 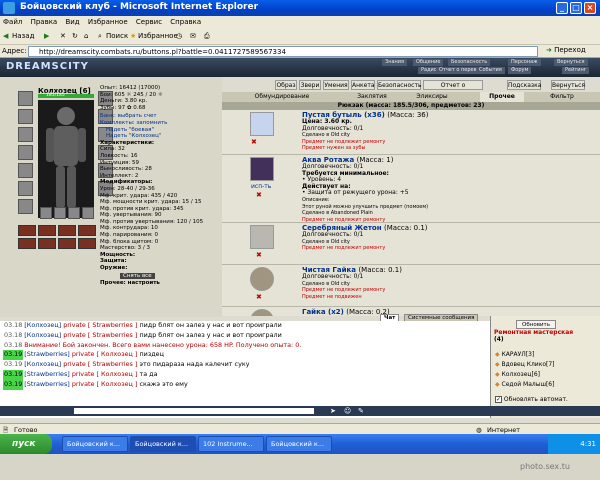 What do you see at coordinates (12, 22) in the screenshot?
I see `menu-file: Файл` at bounding box center [12, 22].